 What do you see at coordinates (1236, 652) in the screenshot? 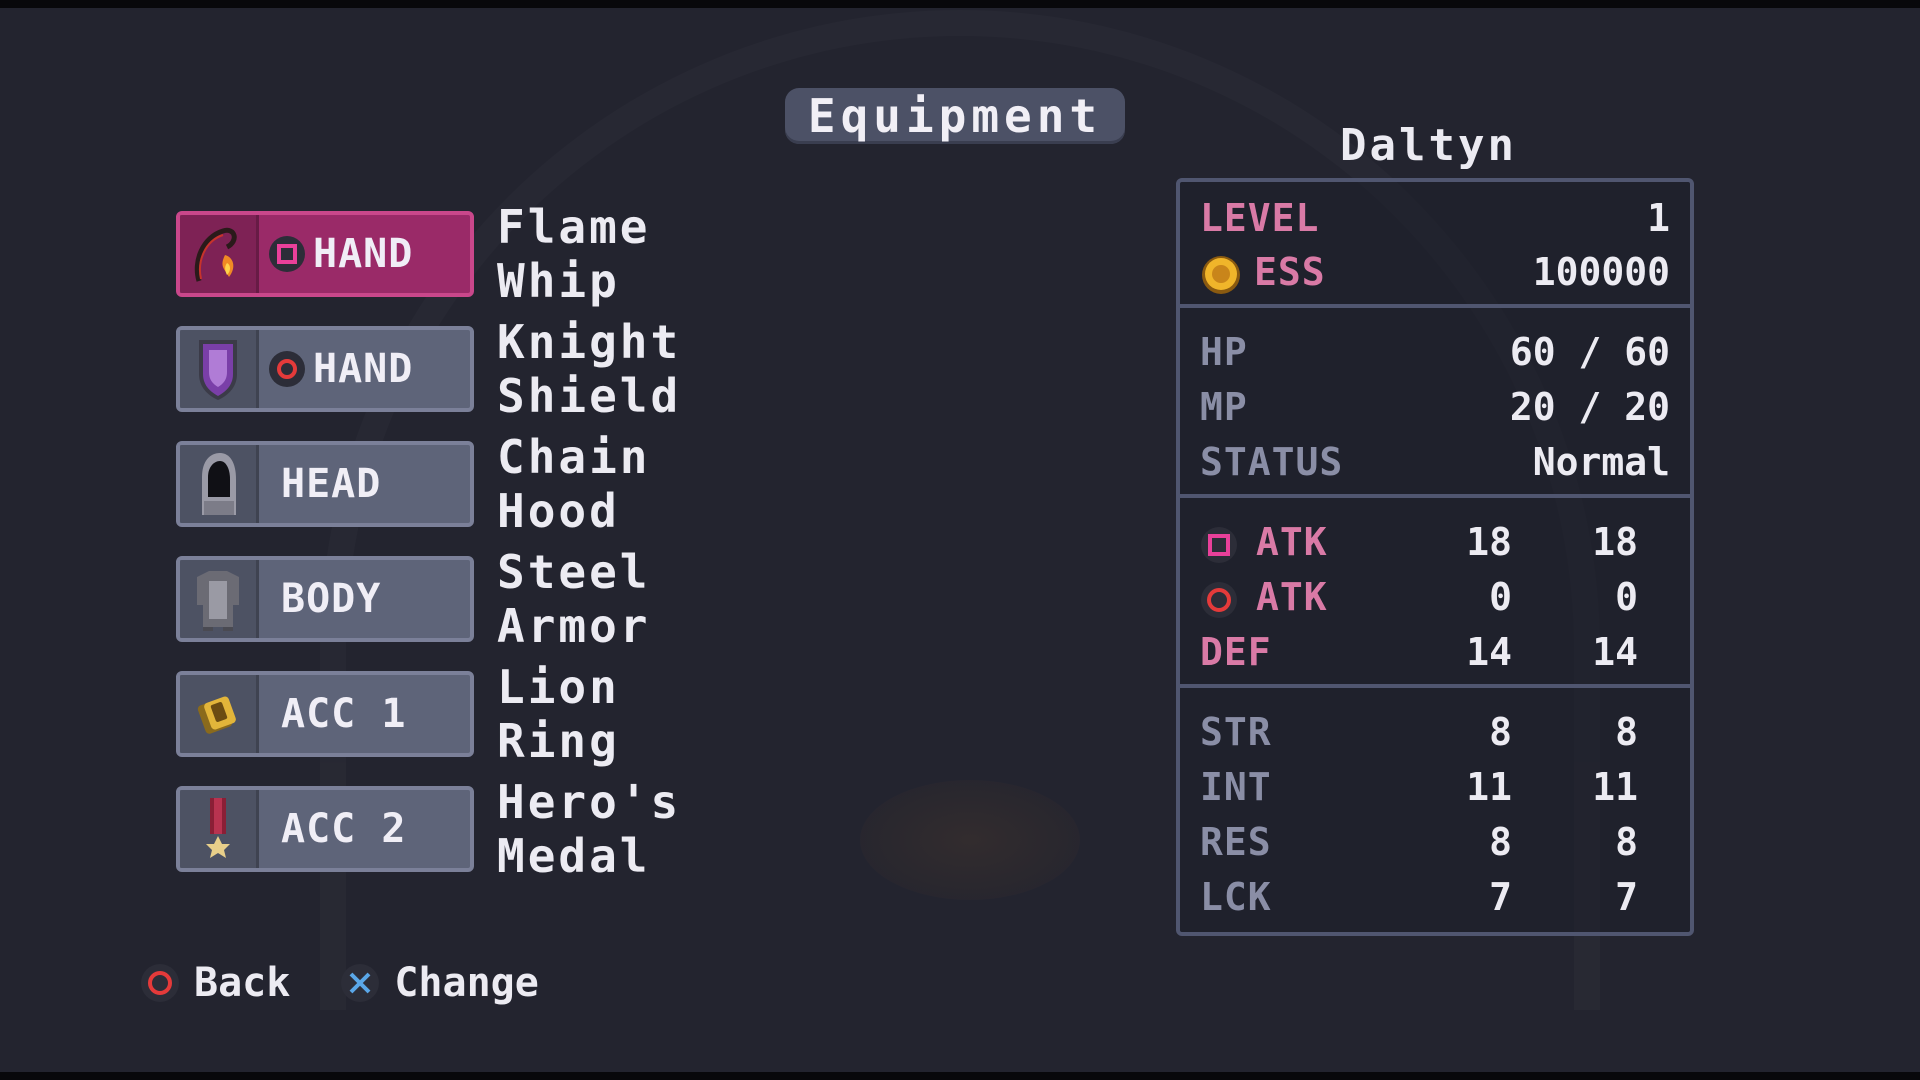
I see `stat-label: DEF` at bounding box center [1236, 652].